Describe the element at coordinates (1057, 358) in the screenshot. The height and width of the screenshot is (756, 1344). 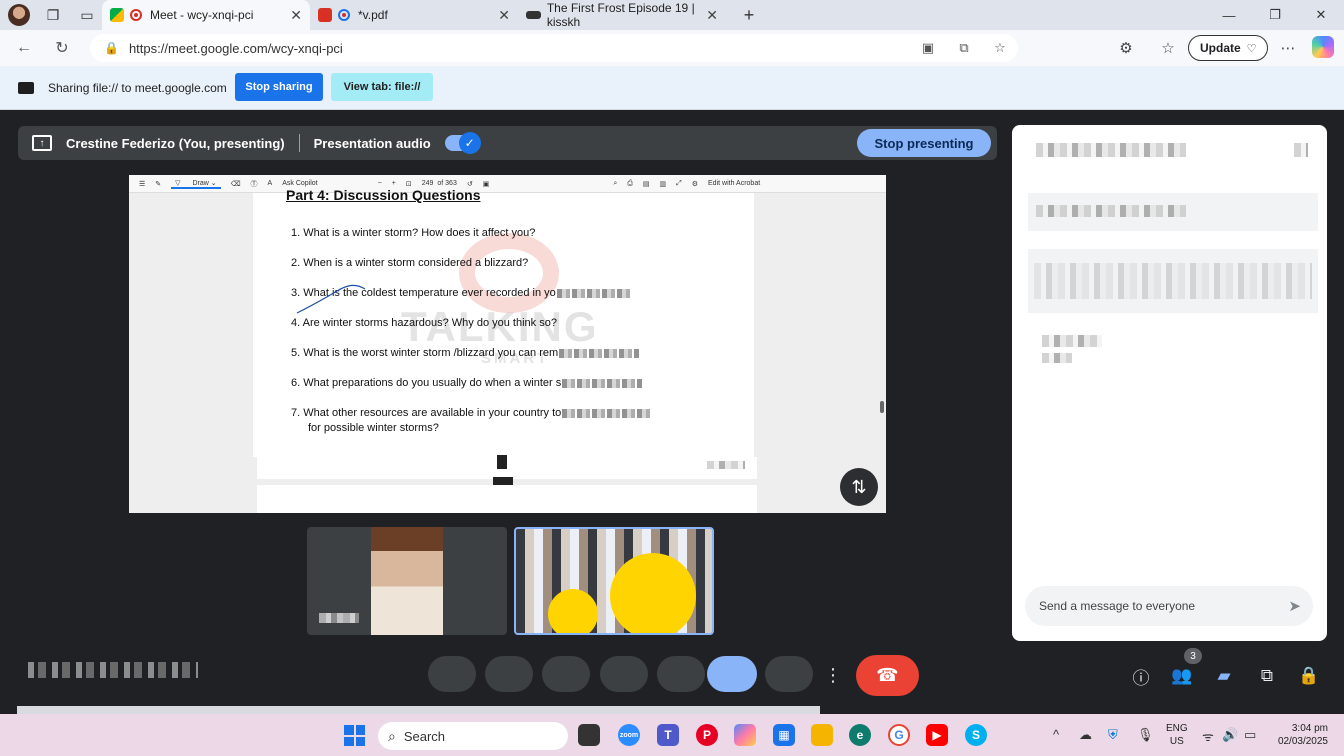
I see `chat-message-redacted` at that location.